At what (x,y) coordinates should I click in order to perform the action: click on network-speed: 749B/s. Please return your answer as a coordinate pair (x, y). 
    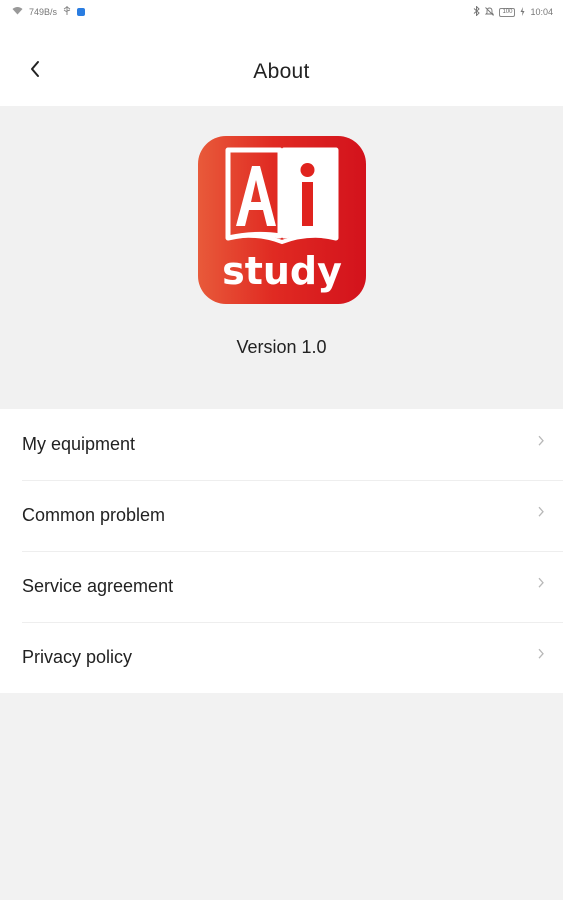
    Looking at the image, I should click on (43, 11).